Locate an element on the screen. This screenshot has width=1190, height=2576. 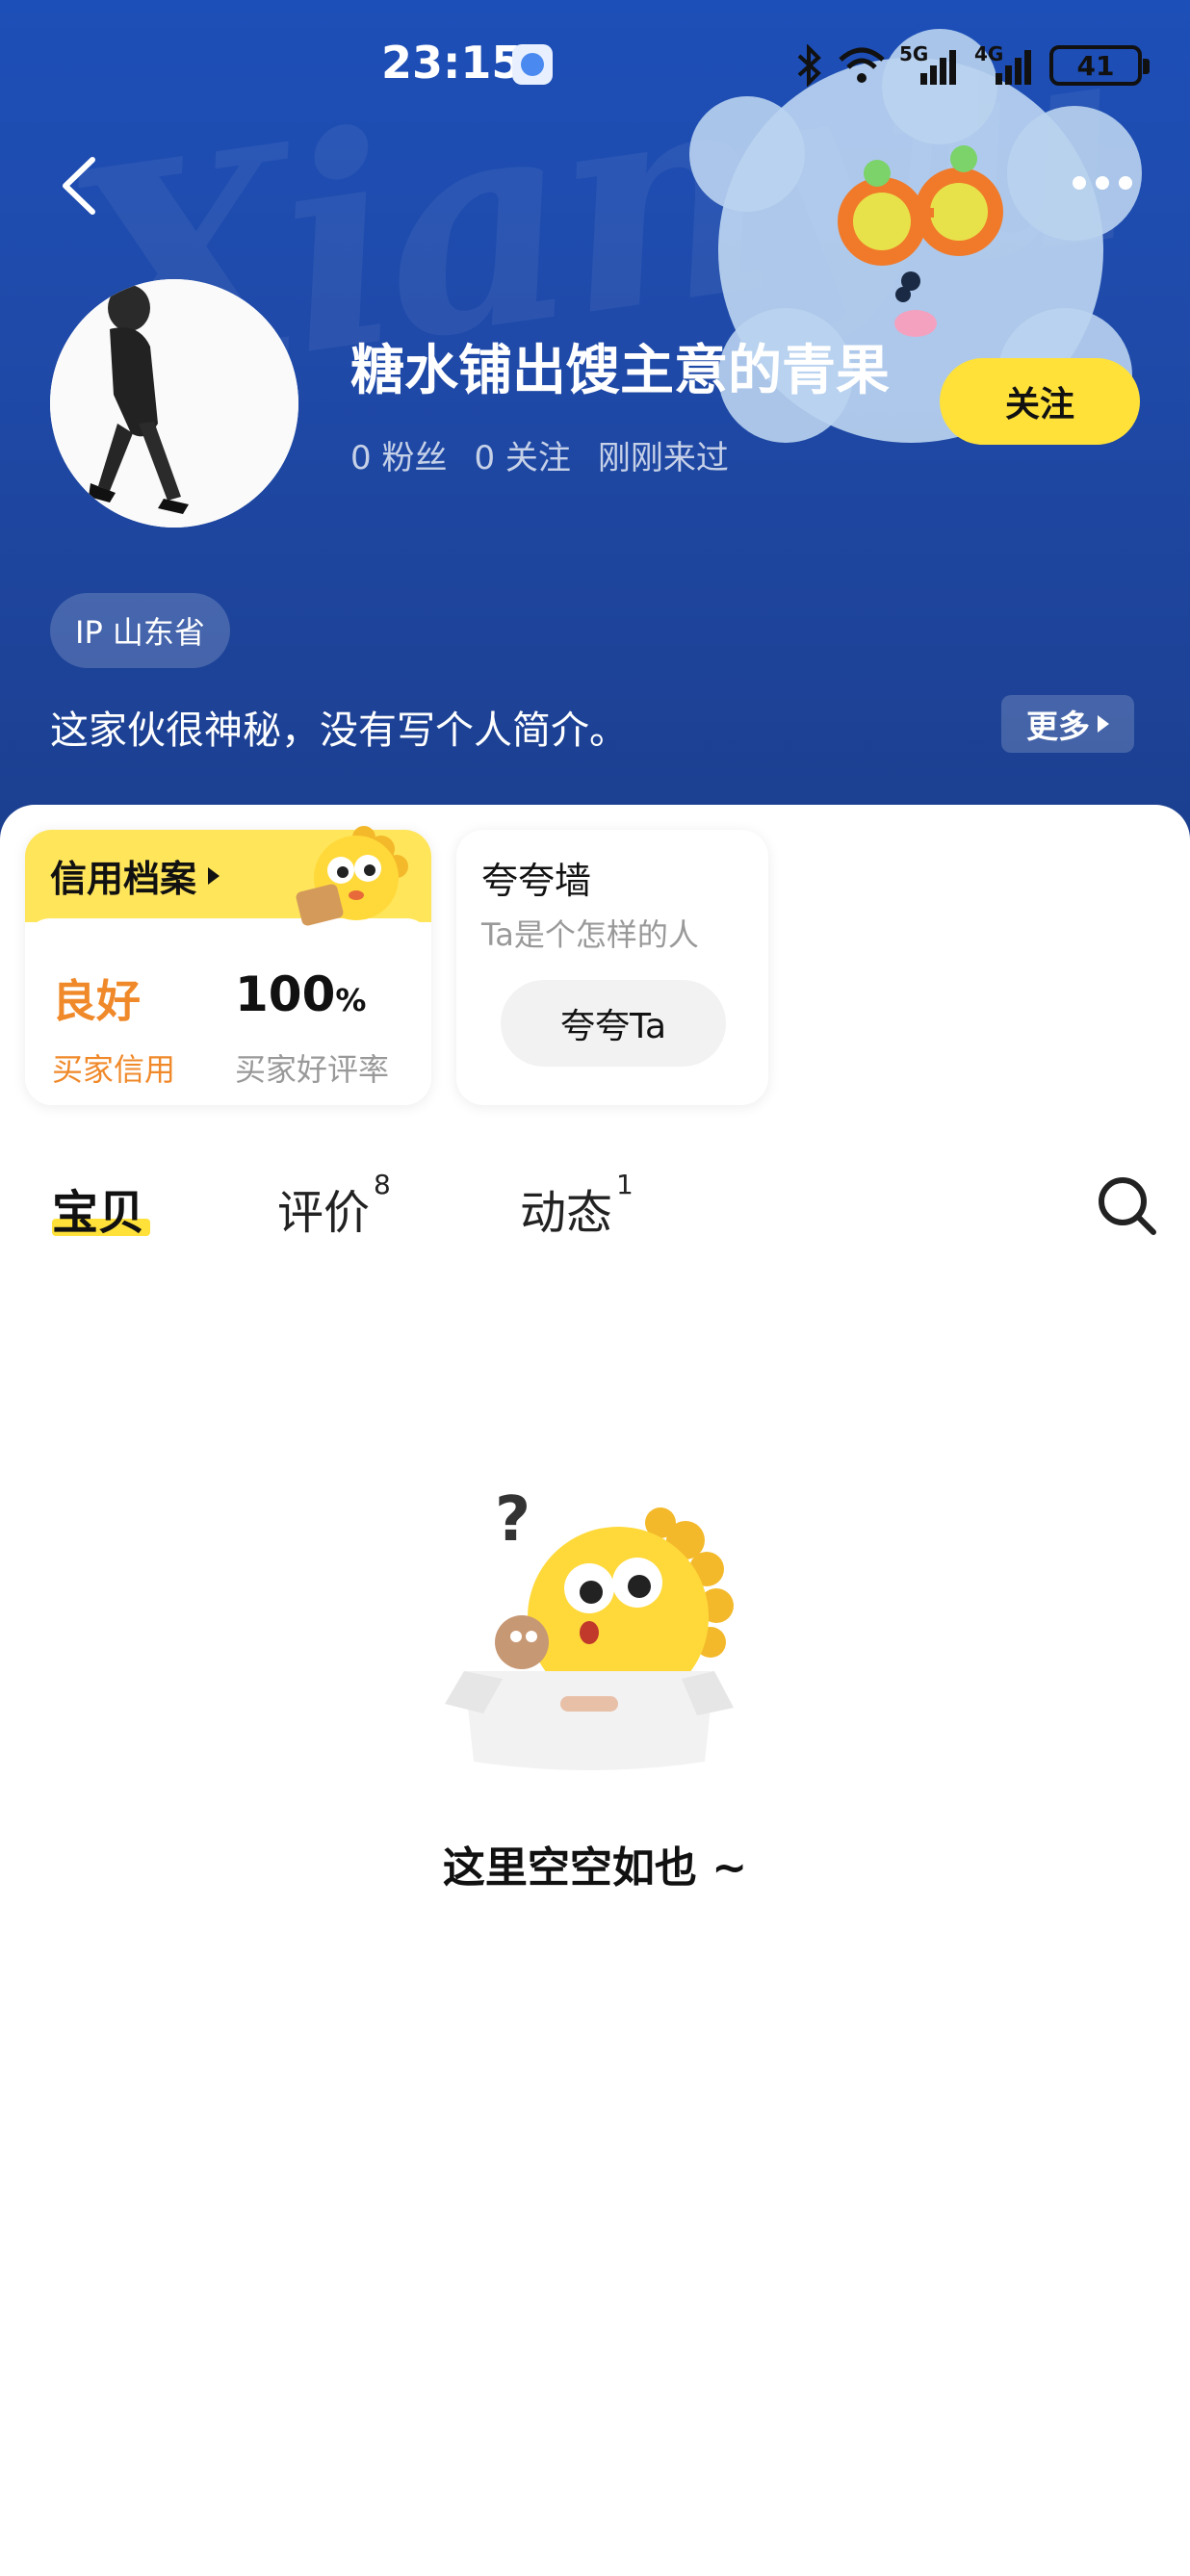
tab-posts-count: 1 is located at coordinates (625, 1184).